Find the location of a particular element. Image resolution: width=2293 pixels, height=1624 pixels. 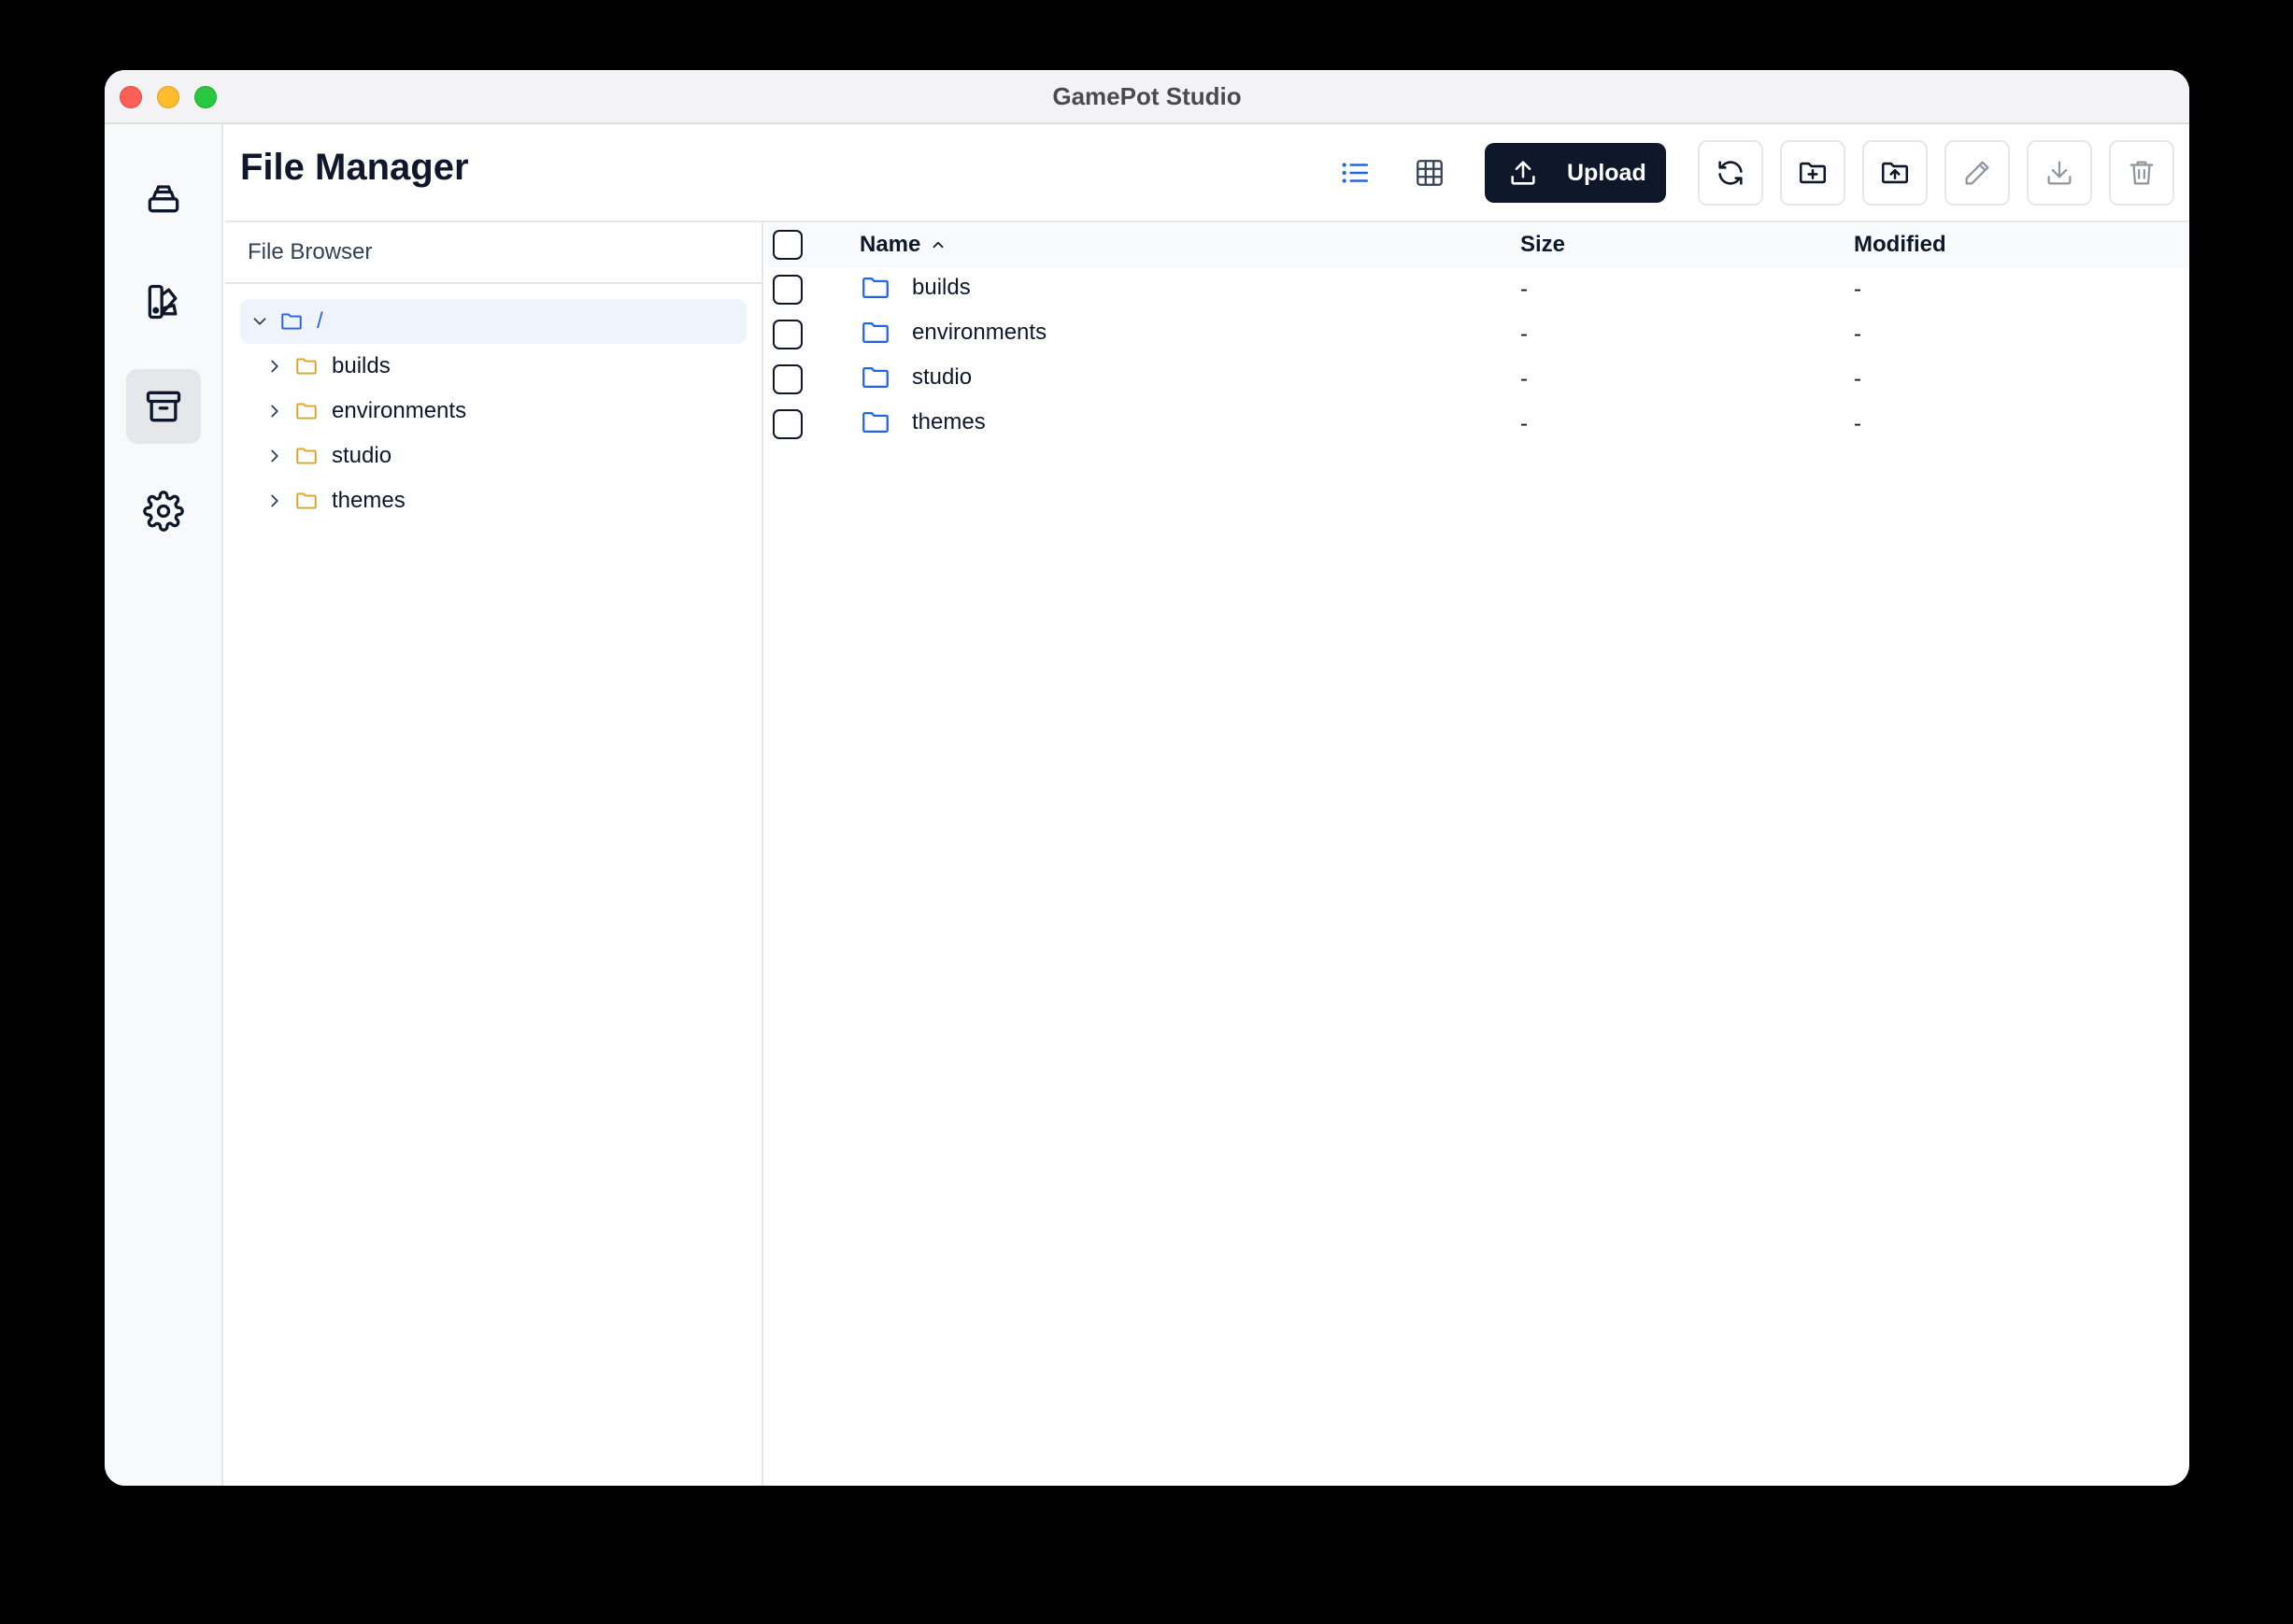

tree-item-builds: builds is located at coordinates (493, 366).